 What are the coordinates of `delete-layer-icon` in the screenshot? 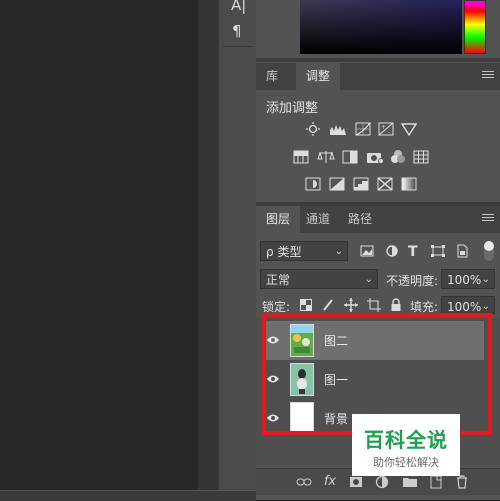 It's located at (462, 482).